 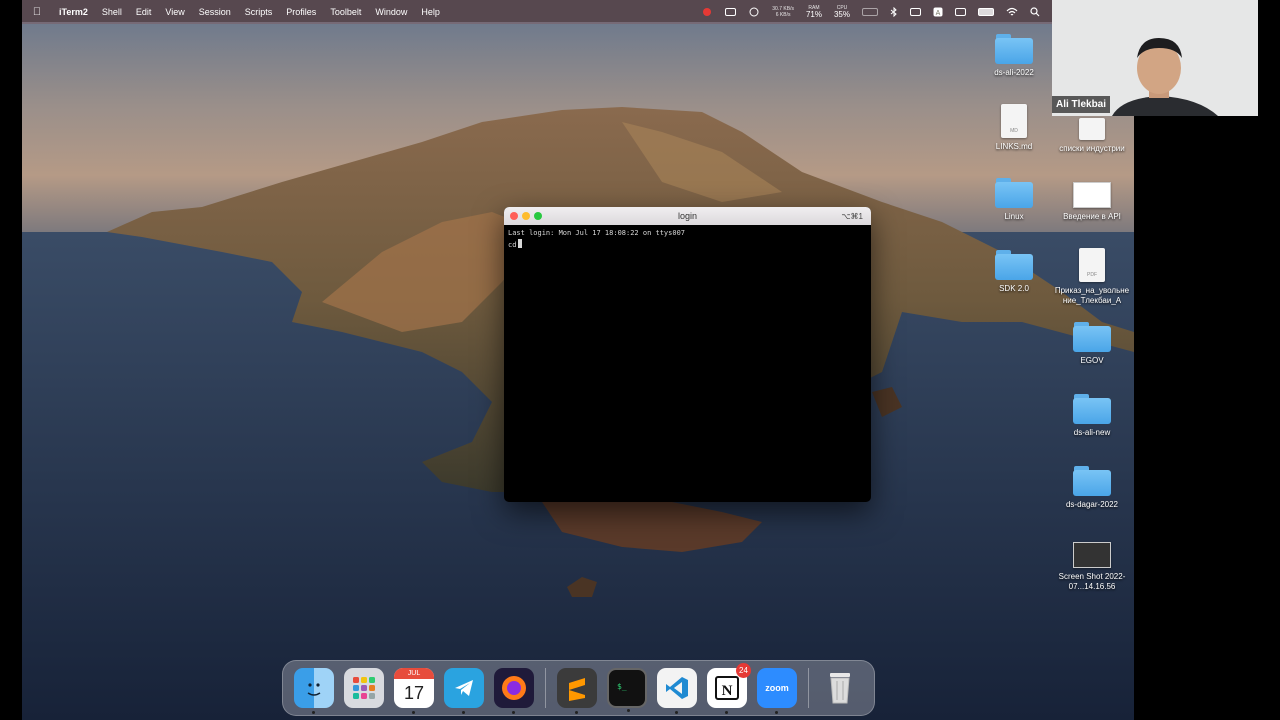 What do you see at coordinates (1092, 432) in the screenshot?
I see `desktop-icon-label: ds-ali-new` at bounding box center [1092, 432].